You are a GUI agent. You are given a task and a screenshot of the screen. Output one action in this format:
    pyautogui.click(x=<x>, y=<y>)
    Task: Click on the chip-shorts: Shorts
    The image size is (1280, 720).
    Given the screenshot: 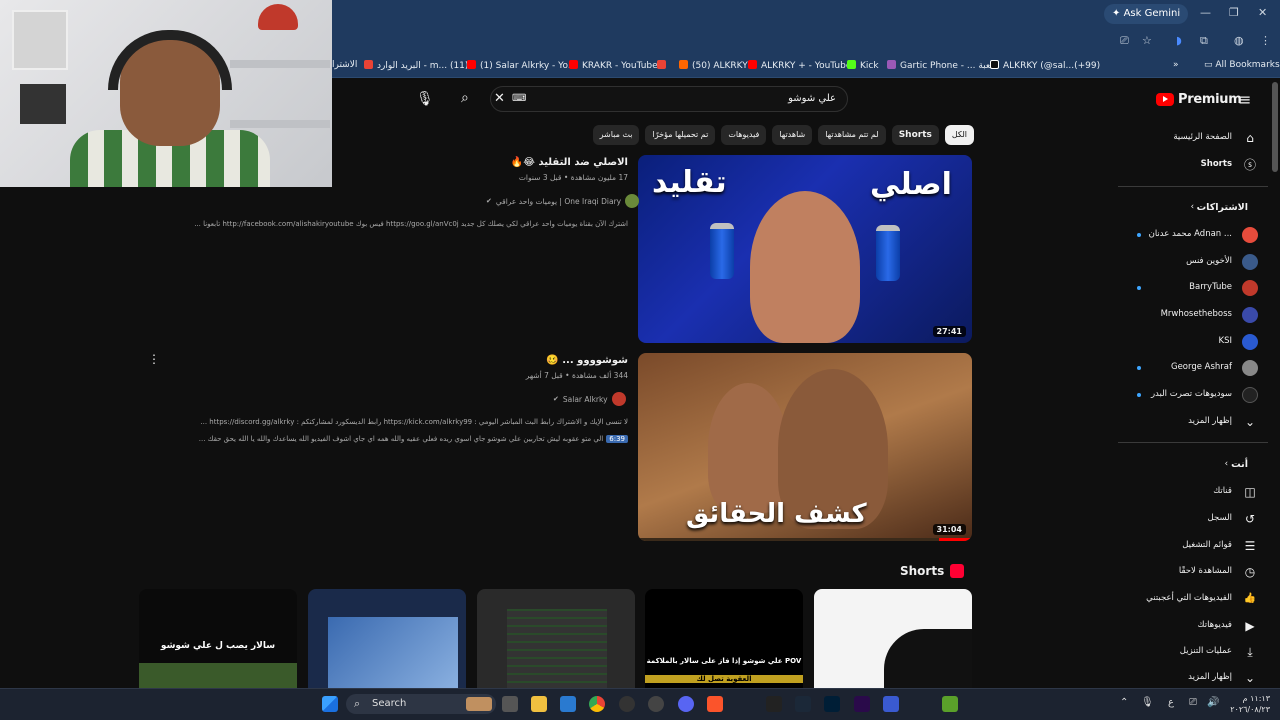 What is the action you would take?
    pyautogui.click(x=915, y=135)
    